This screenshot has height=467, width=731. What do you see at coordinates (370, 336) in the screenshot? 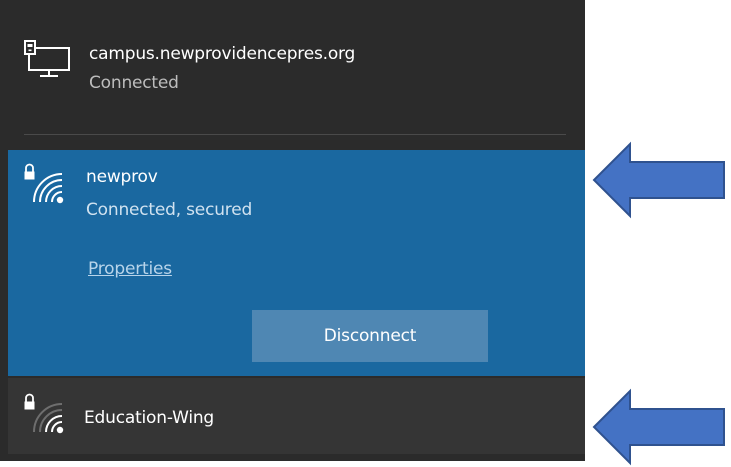
I see `disconnect-button: Disconnect` at bounding box center [370, 336].